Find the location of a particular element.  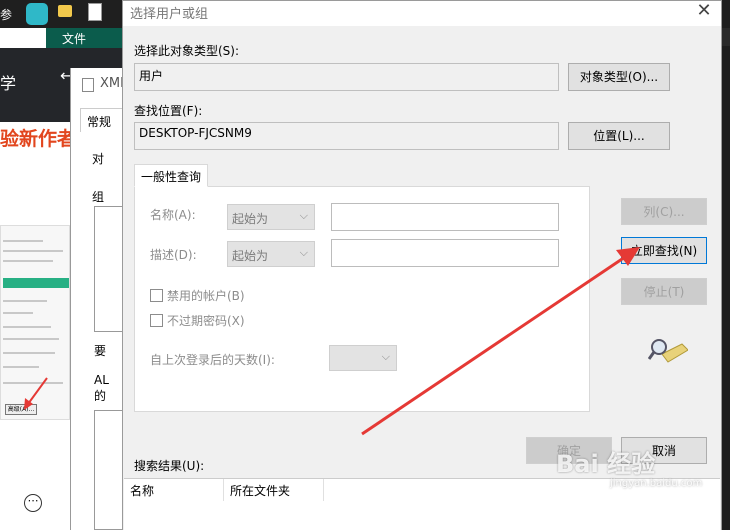

column-header-name: 名称 is located at coordinates (142, 490).